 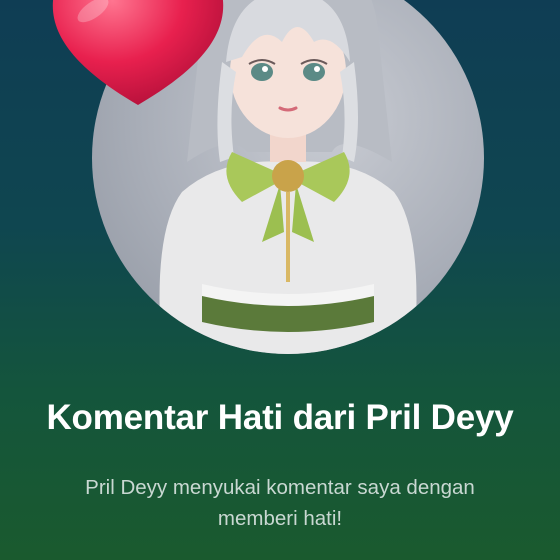 What do you see at coordinates (138, 52) in the screenshot?
I see `heart-icon` at bounding box center [138, 52].